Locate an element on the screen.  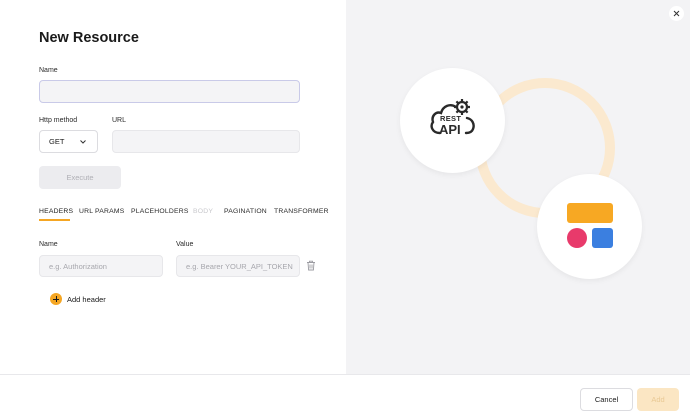
tab-body: BODY is located at coordinates (203, 211).